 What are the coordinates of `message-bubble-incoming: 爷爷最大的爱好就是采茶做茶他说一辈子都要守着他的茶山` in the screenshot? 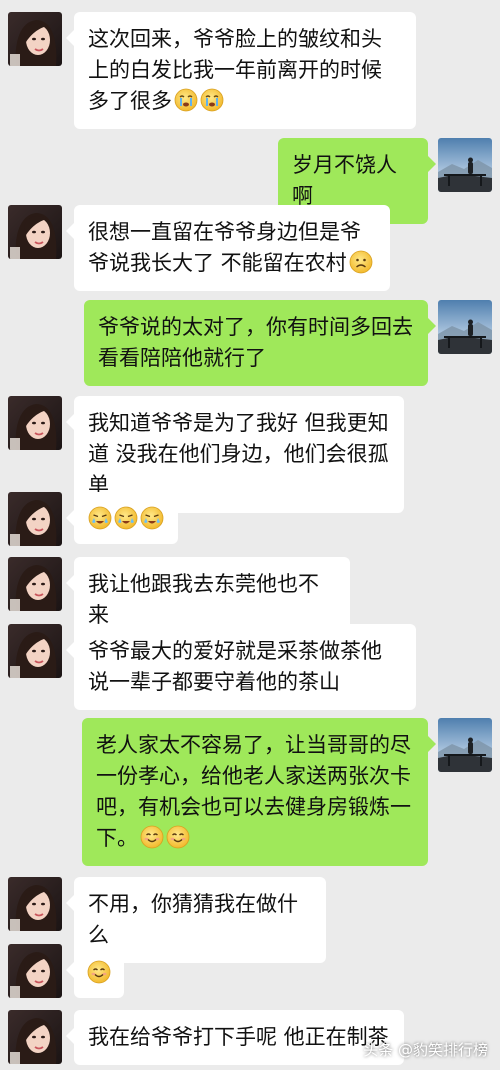 It's located at (241, 667).